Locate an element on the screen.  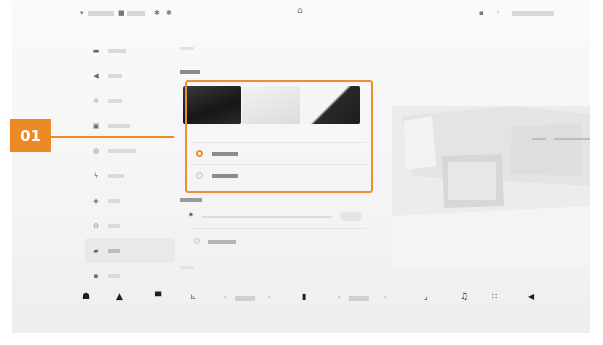
sidebar-item-display: ▬ is located at coordinates (130, 50).